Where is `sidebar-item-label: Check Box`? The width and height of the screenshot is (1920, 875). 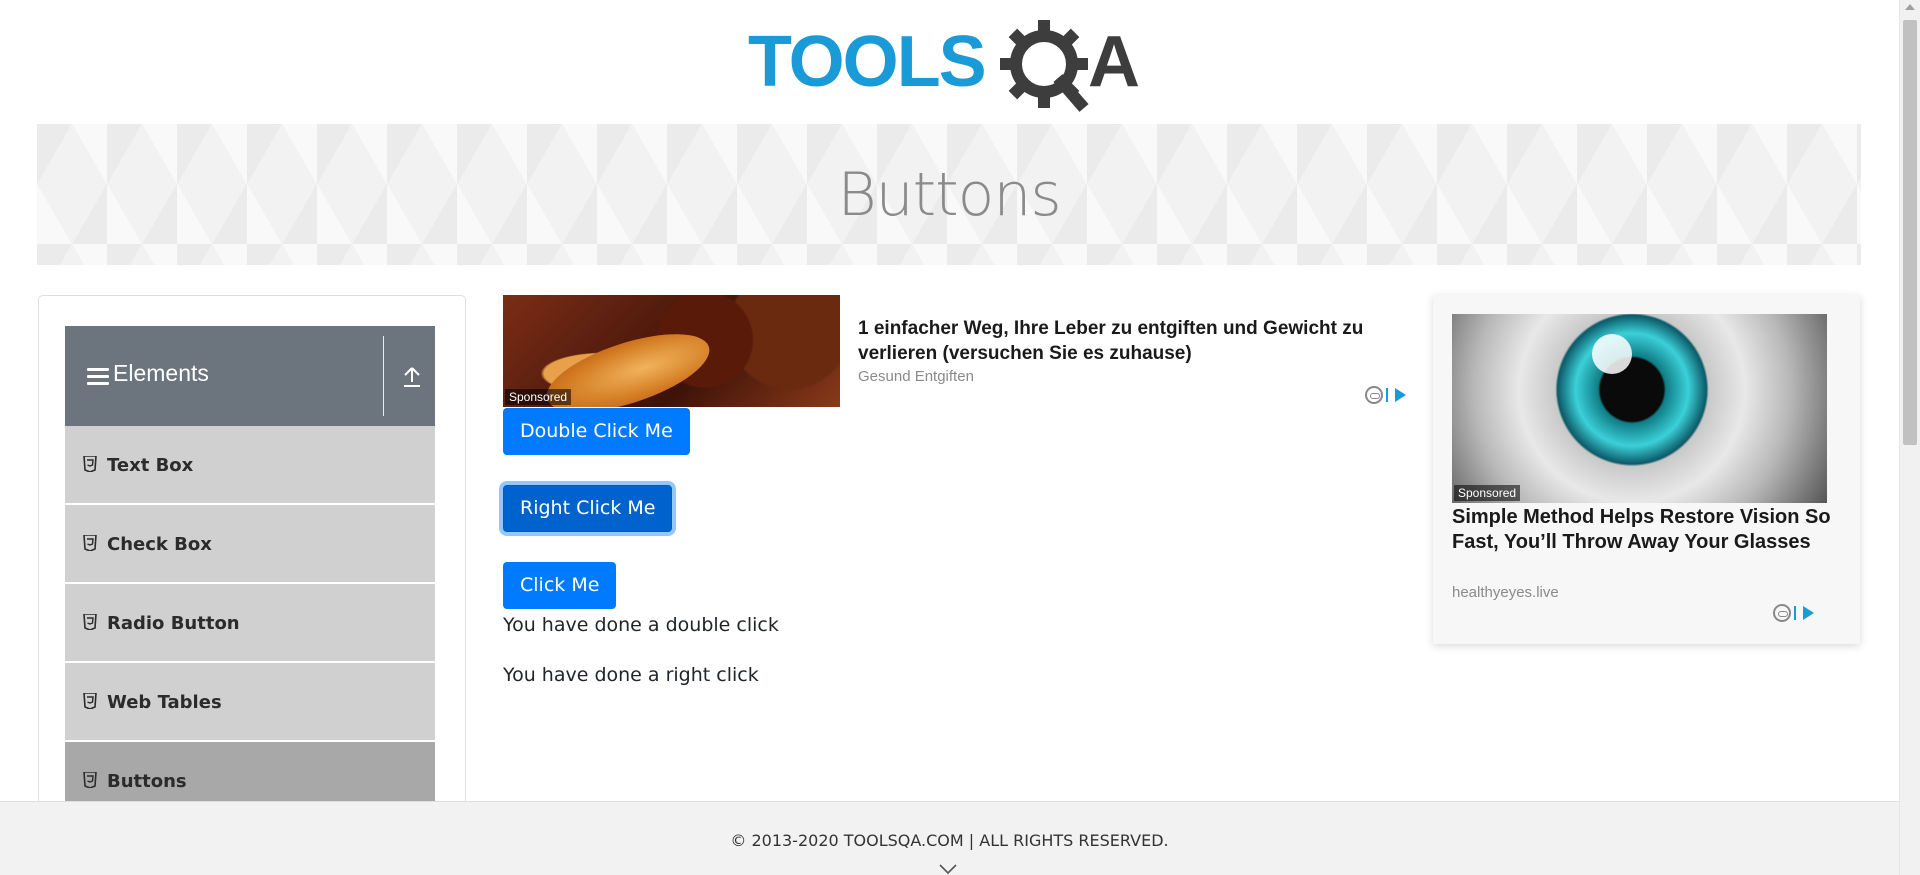 sidebar-item-label: Check Box is located at coordinates (159, 544).